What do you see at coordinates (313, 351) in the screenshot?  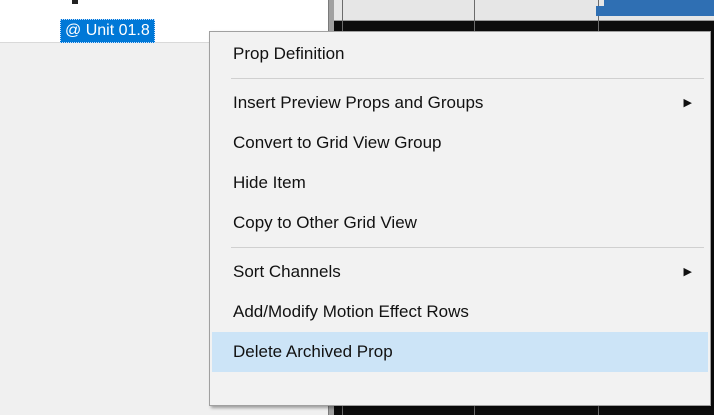 I see `menu-item-label: Delete Archived Prop` at bounding box center [313, 351].